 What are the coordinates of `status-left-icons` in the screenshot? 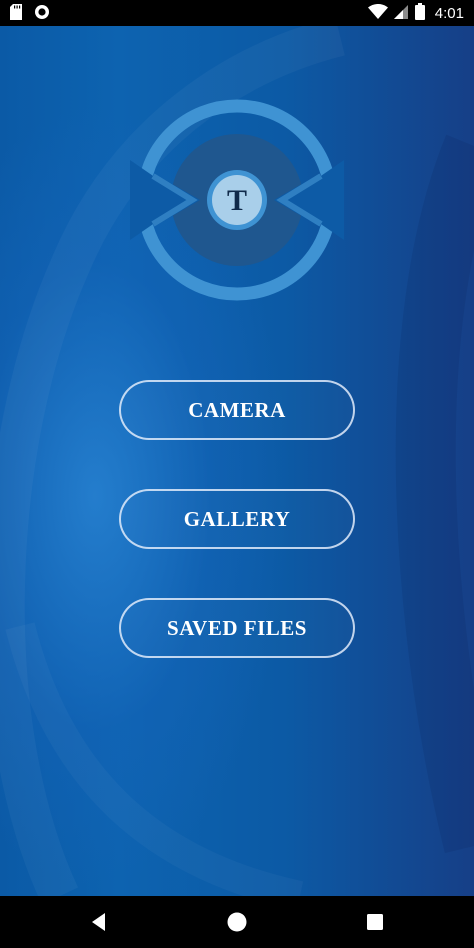 It's located at (30, 14).